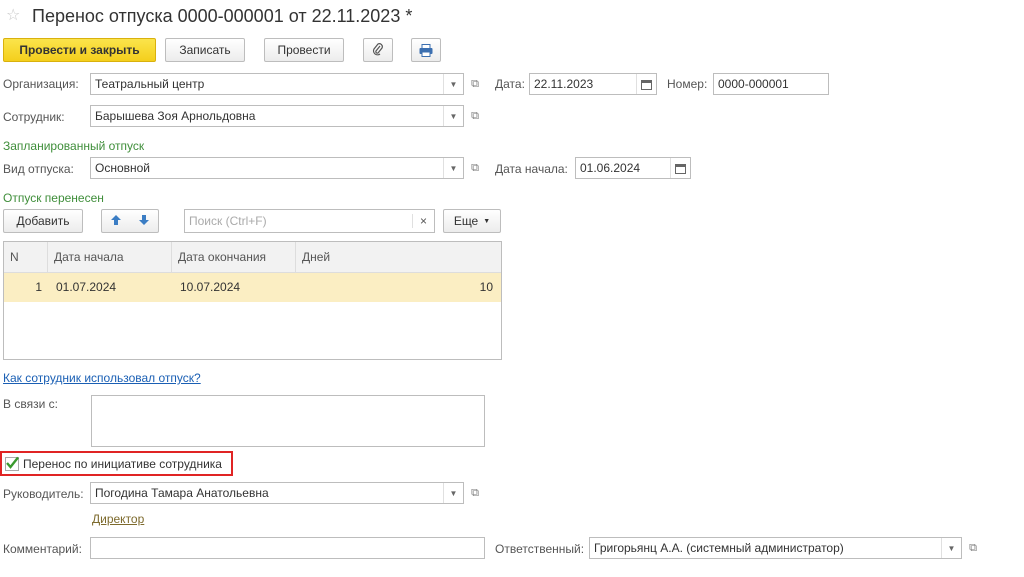  I want to click on manager-position-link: Директор, so click(118, 519).